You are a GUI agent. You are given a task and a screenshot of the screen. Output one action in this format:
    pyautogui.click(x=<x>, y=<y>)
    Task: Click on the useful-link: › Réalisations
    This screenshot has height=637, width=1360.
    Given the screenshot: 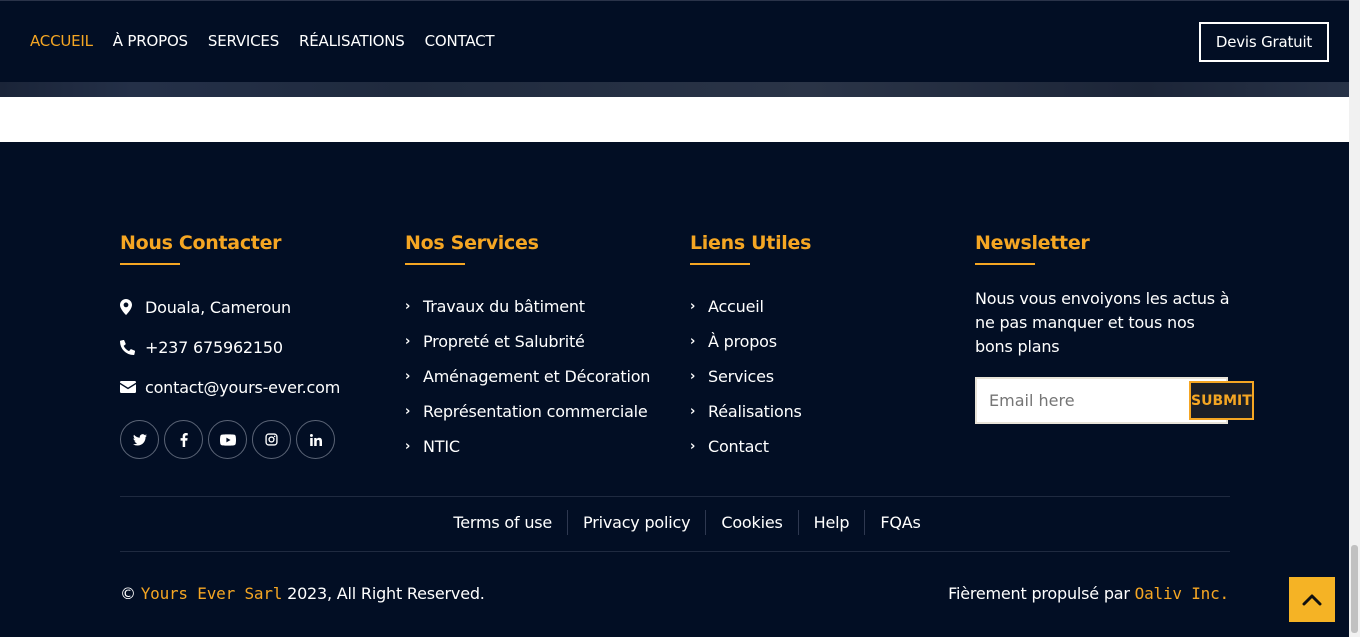 What is the action you would take?
    pyautogui.click(x=750, y=411)
    